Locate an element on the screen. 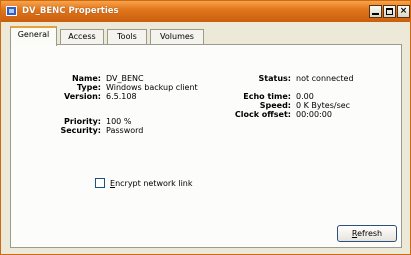  maximize-icon is located at coordinates (389, 11).